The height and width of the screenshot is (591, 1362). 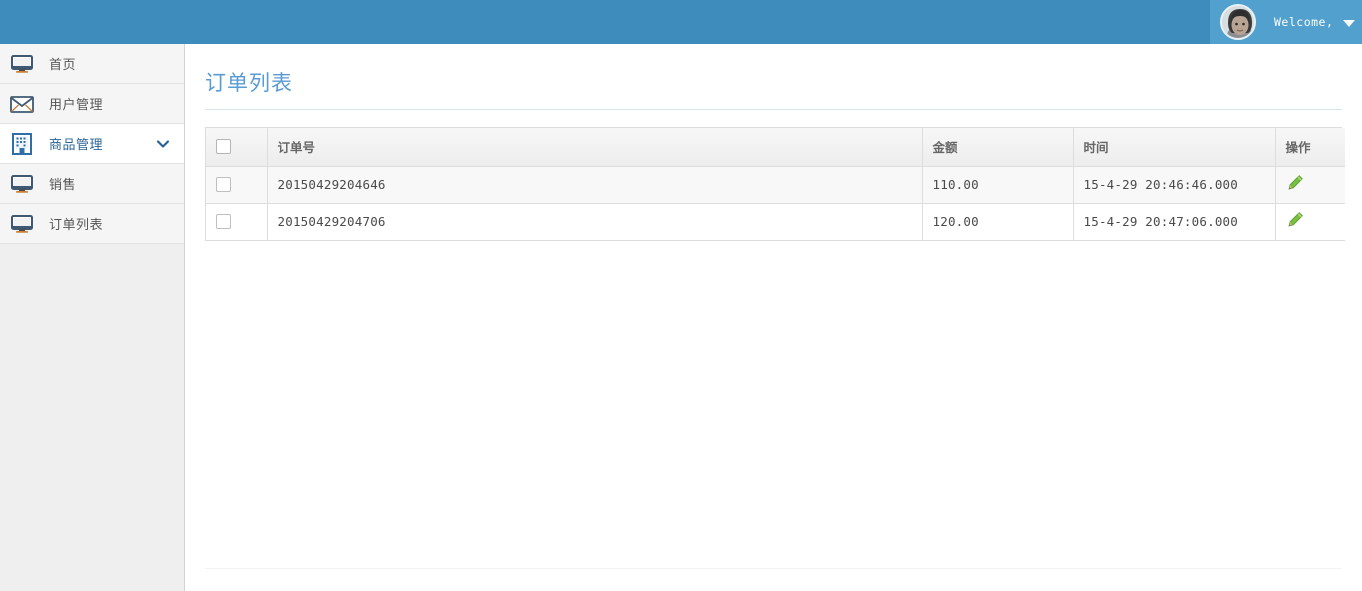 I want to click on page-title: 订单列表, so click(x=249, y=83).